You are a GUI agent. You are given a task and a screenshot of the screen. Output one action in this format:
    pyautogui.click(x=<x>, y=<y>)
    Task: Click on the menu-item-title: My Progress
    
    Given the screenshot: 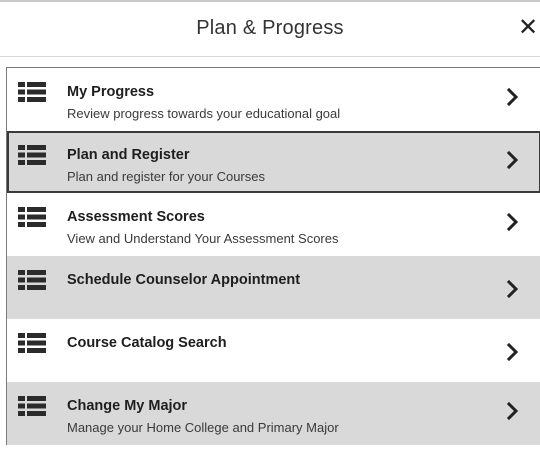 What is the action you would take?
    pyautogui.click(x=111, y=92)
    